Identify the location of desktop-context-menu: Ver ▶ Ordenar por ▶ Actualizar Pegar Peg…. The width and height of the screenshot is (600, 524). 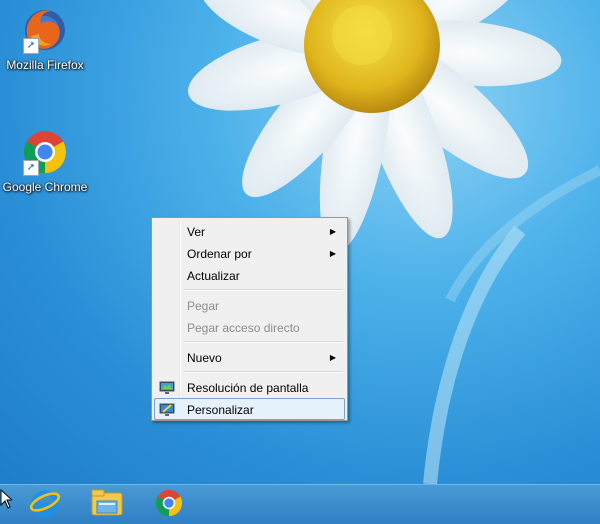
(249, 319).